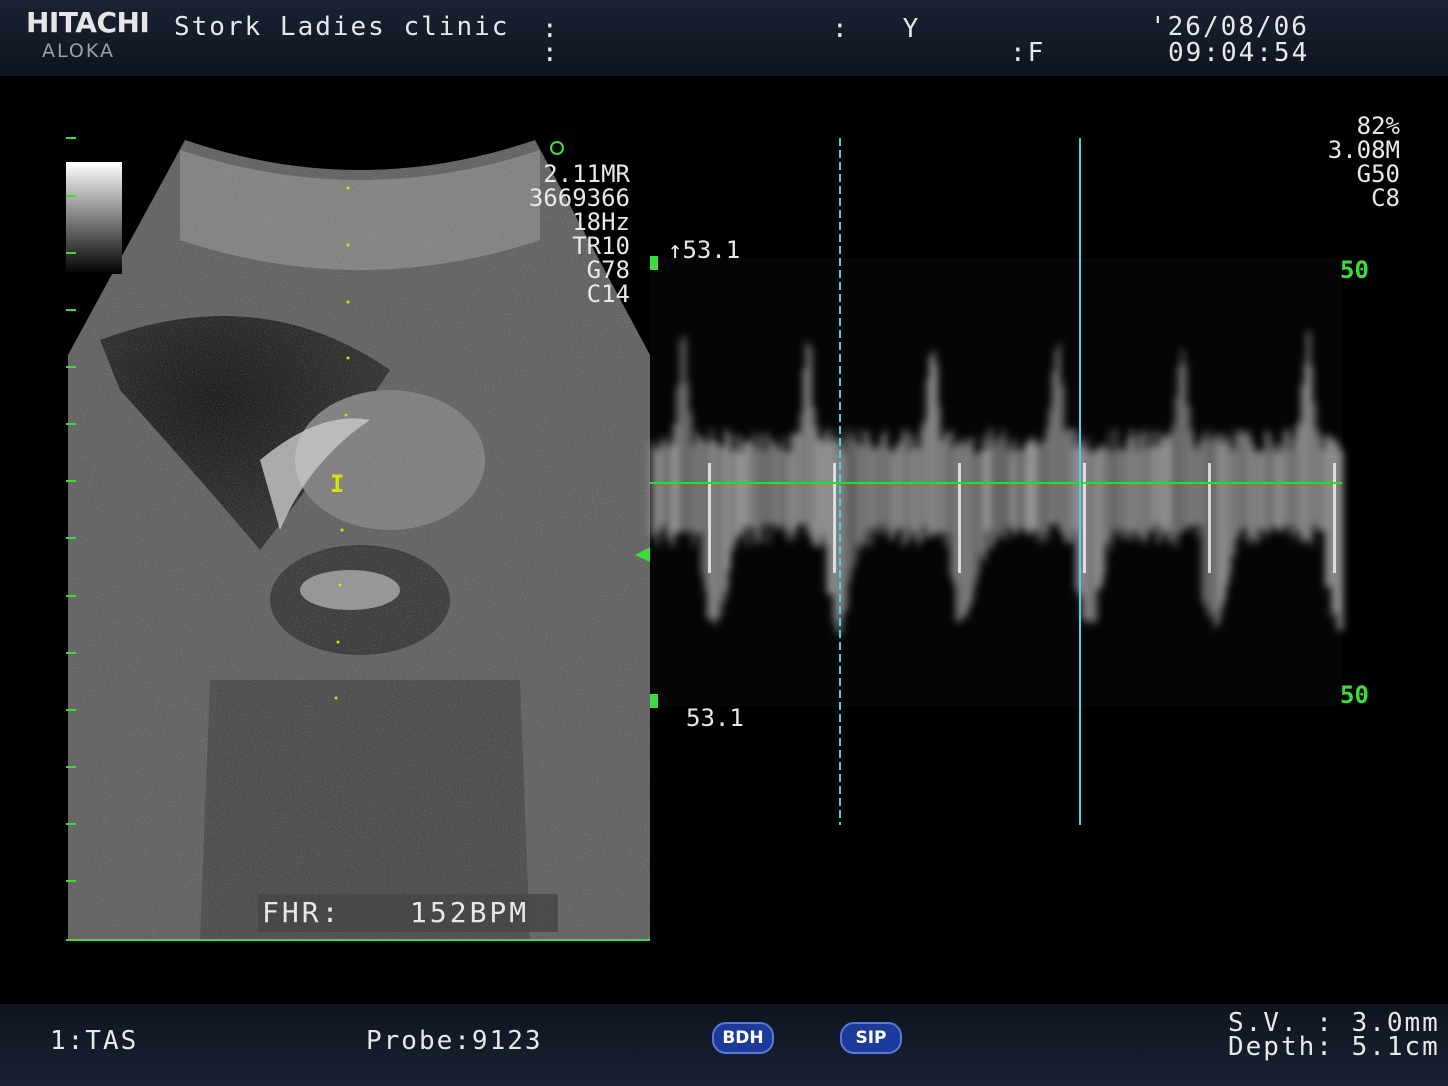  Describe the element at coordinates (78, 51) in the screenshot. I see `sub-brand-logo: ALOKA` at that location.